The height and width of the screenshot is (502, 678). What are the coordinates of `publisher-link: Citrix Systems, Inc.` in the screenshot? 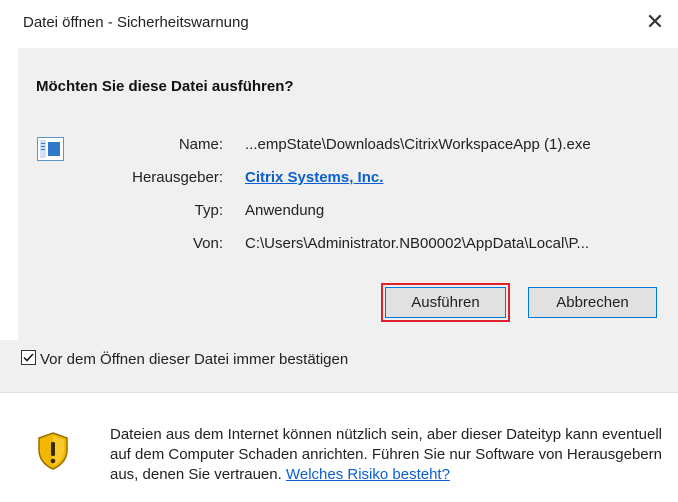 It's located at (314, 177).